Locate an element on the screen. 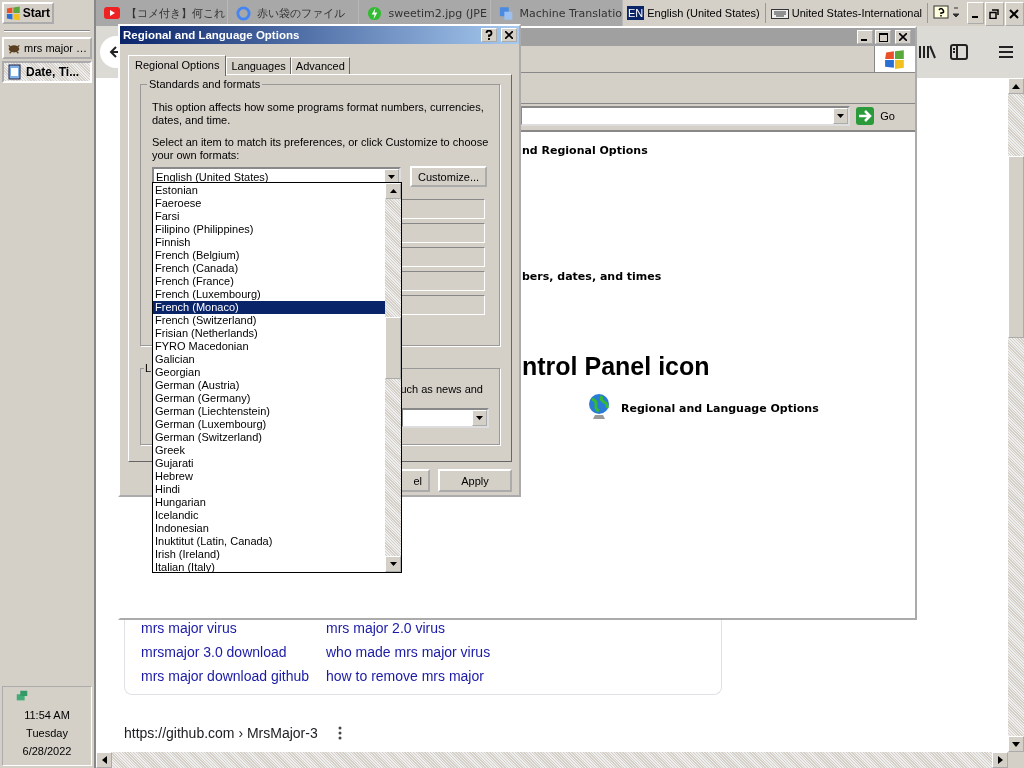  page-title: ntrol Panel icon is located at coordinates (616, 366).